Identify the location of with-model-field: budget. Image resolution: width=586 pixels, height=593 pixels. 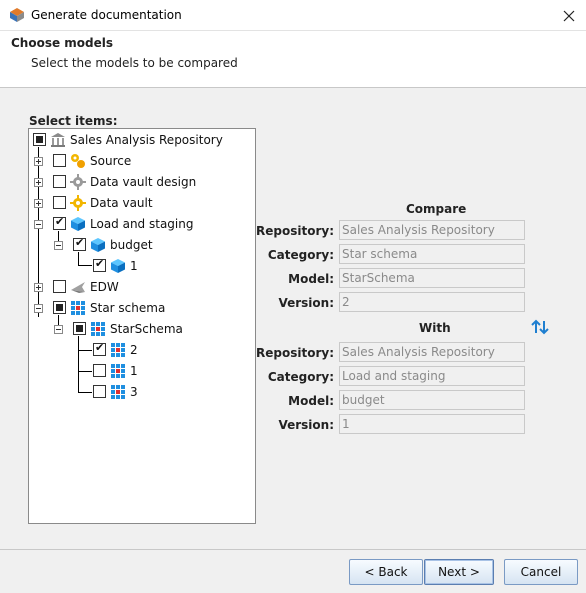
(432, 400).